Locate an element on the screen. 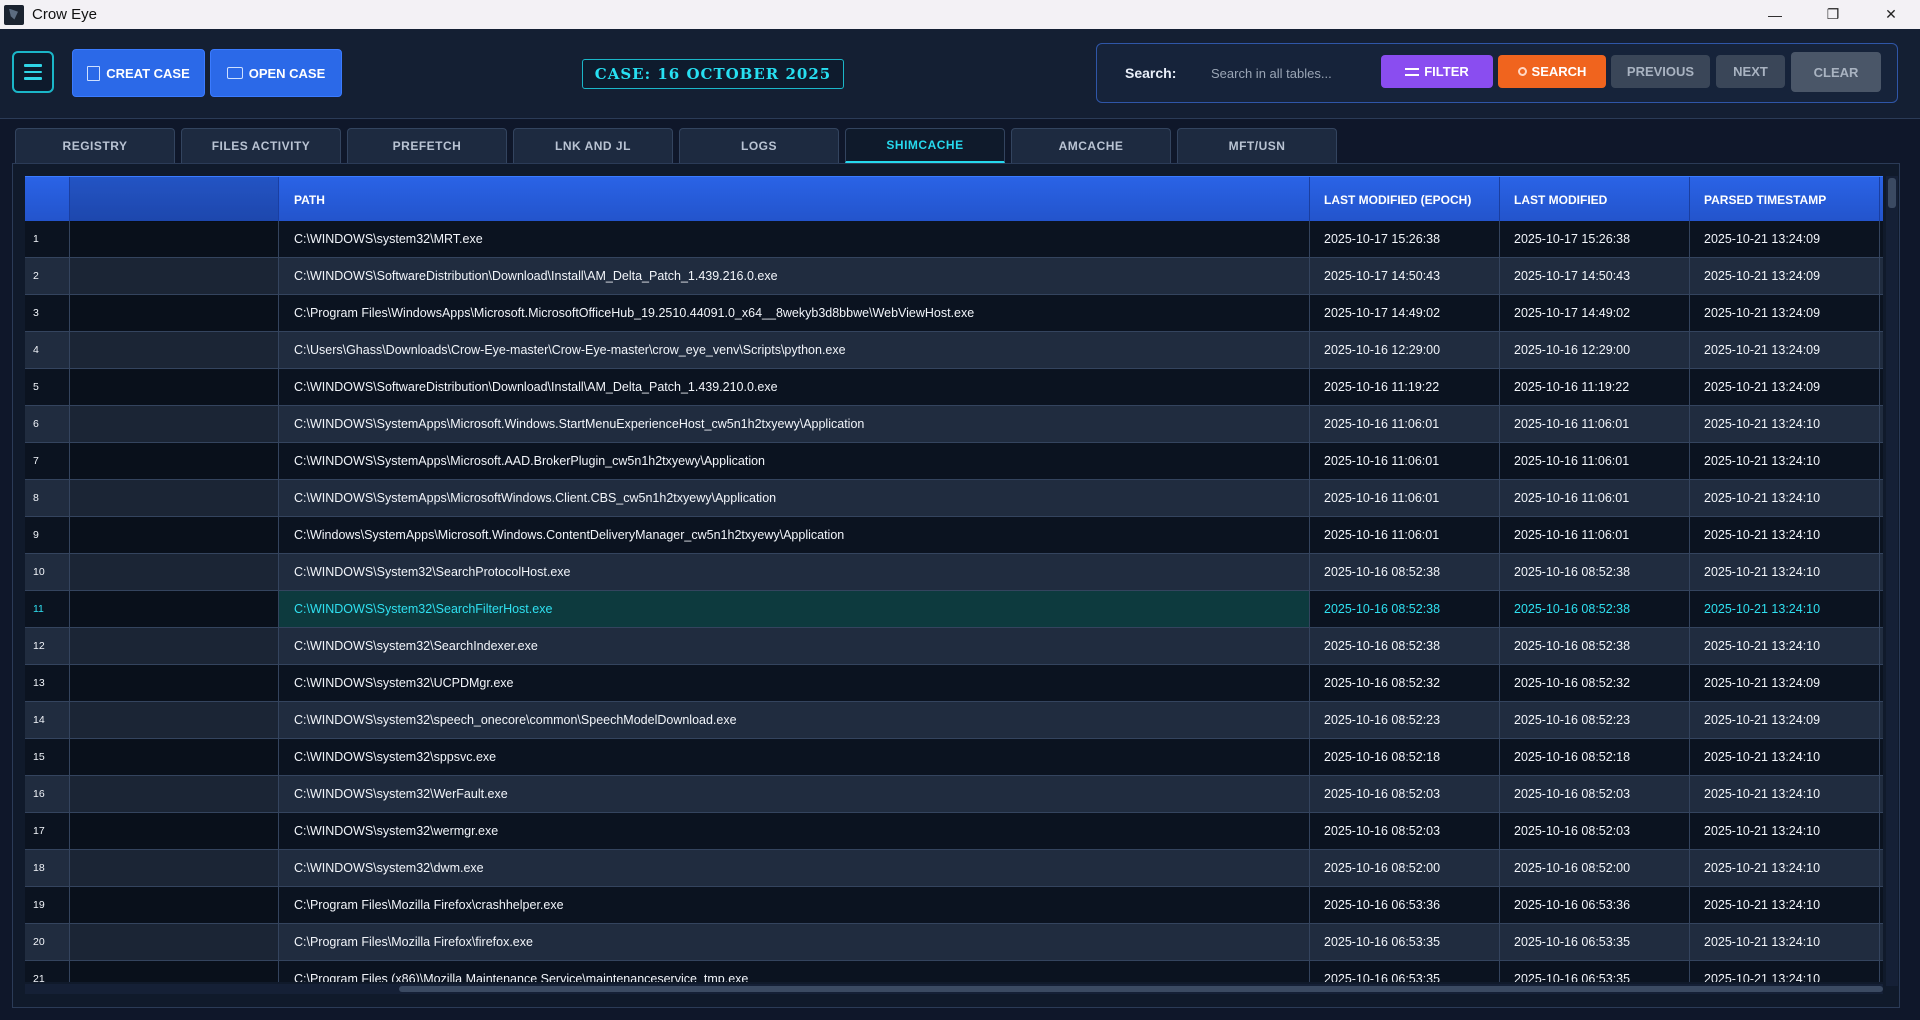 The width and height of the screenshot is (1920, 1020). last-modified-cell: 2025-10-17 15:26:38 is located at coordinates (1595, 239).